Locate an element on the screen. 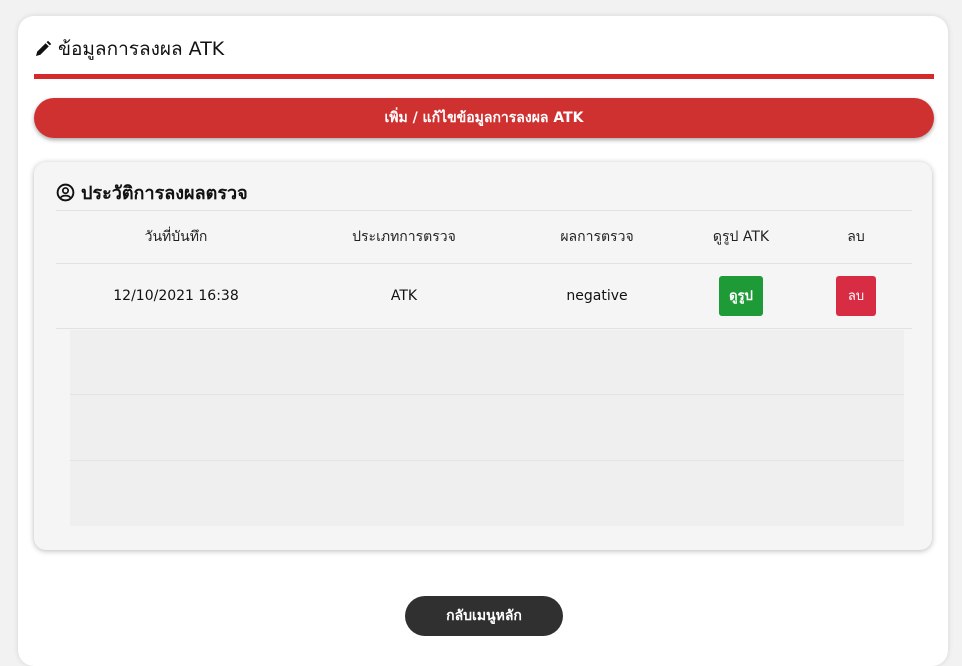 Image resolution: width=962 pixels, height=666 pixels. user-circle-icon is located at coordinates (65, 192).